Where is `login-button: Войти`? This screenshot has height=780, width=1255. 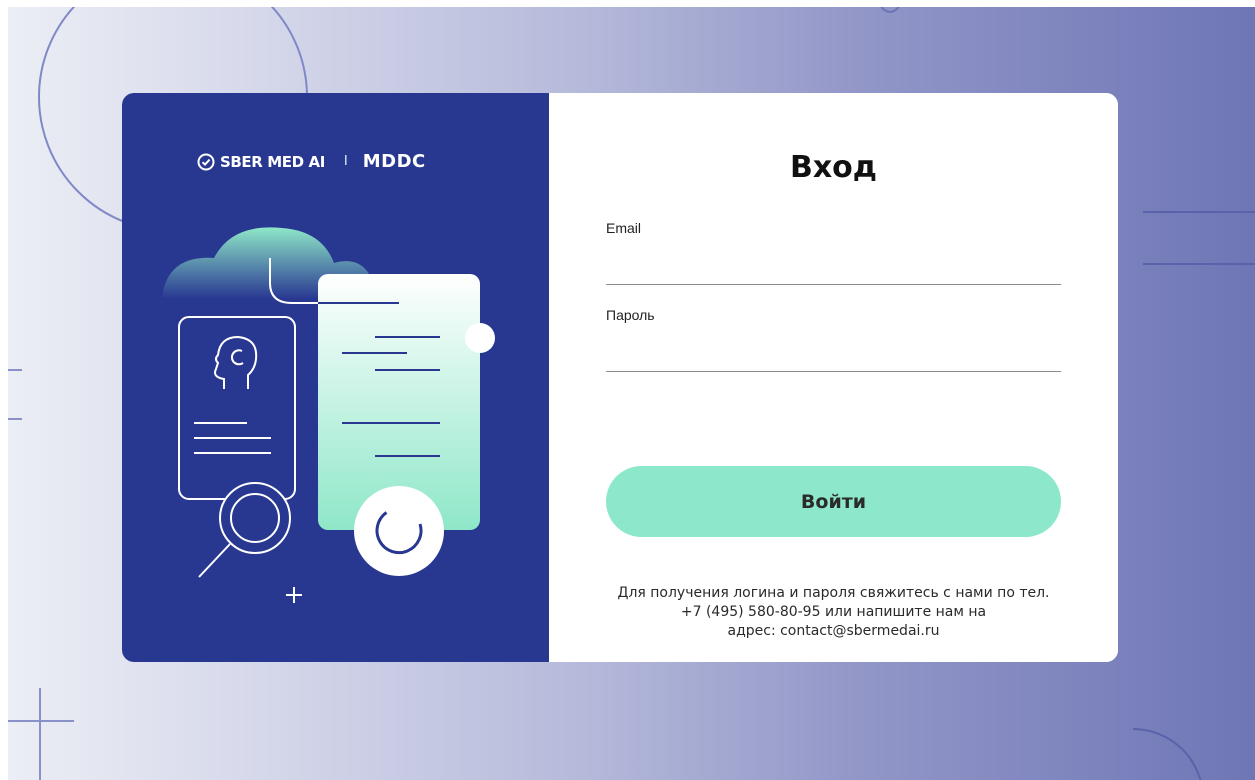
login-button: Войти is located at coordinates (833, 501).